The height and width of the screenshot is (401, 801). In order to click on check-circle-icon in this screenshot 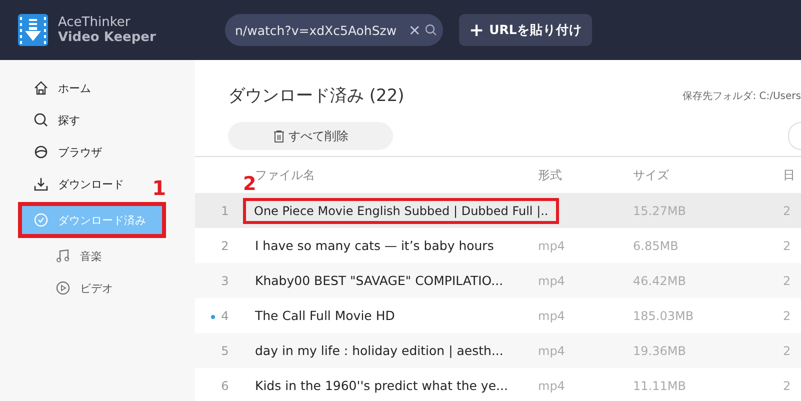, I will do `click(41, 220)`.